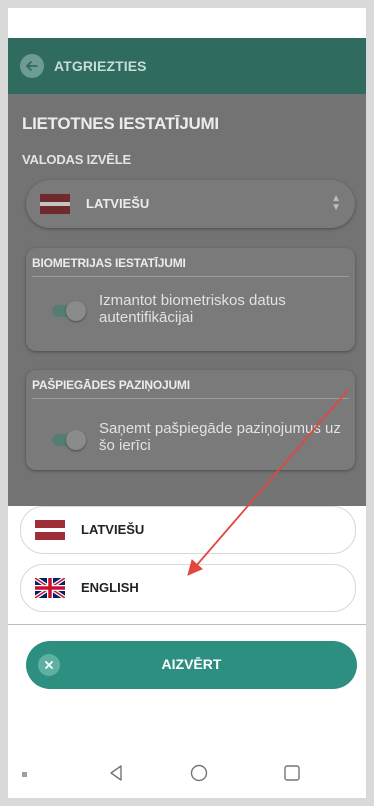 The height and width of the screenshot is (806, 374). I want to click on arrow-left-icon, so click(32, 66).